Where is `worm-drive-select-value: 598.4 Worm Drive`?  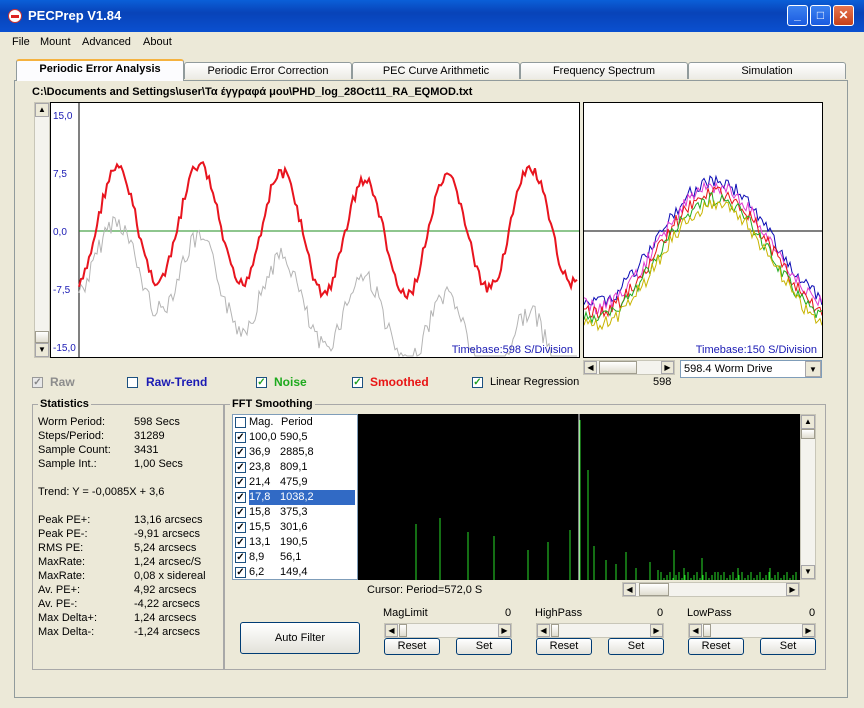
worm-drive-select-value: 598.4 Worm Drive is located at coordinates (728, 369).